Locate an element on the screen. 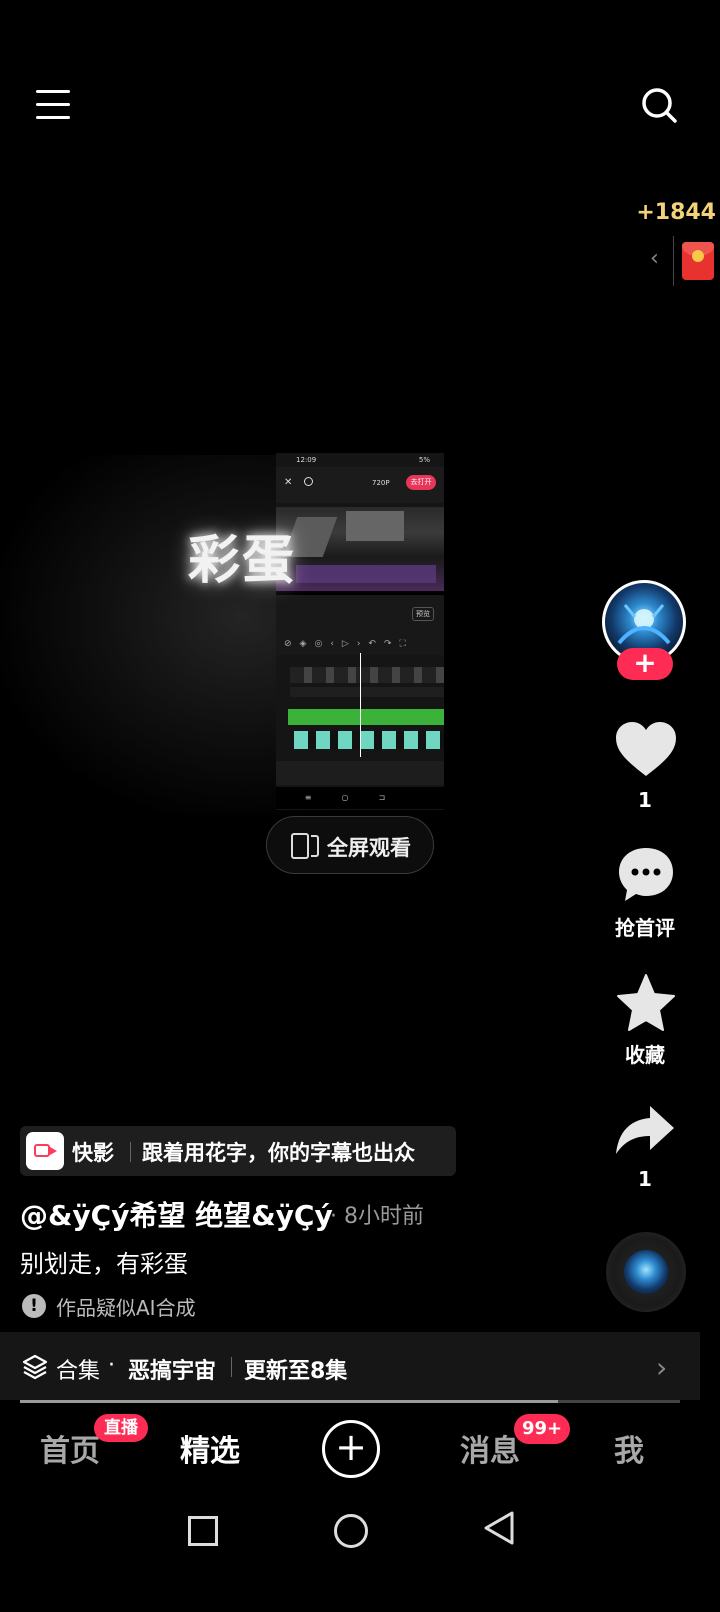  share-arrow-icon is located at coordinates (645, 1130).